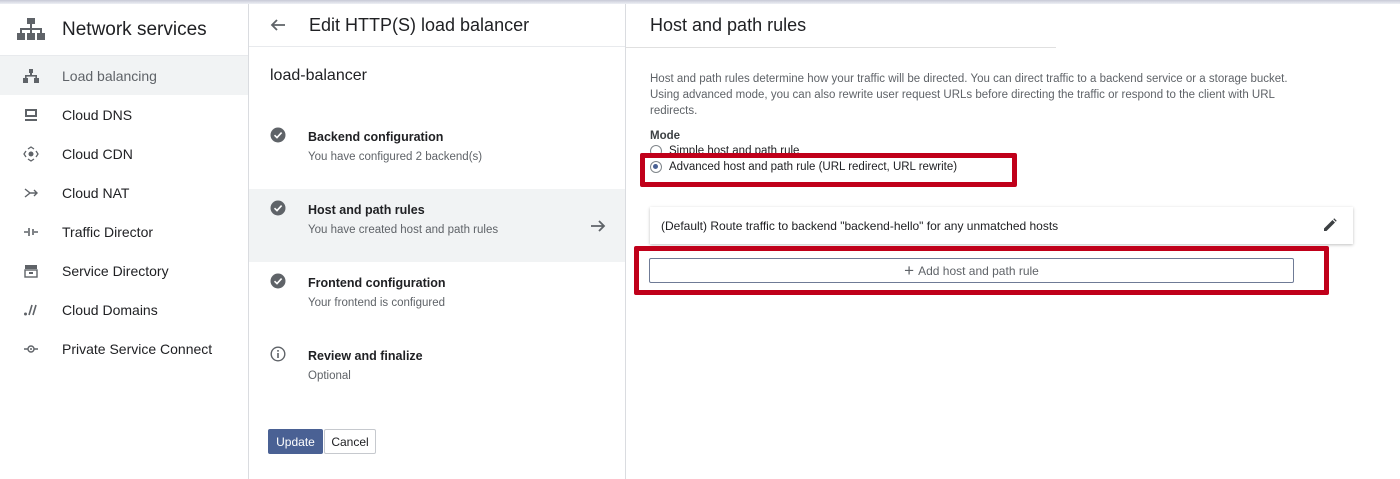 Image resolution: width=1400 pixels, height=479 pixels. What do you see at coordinates (31, 193) in the screenshot?
I see `cloud-nat-icon` at bounding box center [31, 193].